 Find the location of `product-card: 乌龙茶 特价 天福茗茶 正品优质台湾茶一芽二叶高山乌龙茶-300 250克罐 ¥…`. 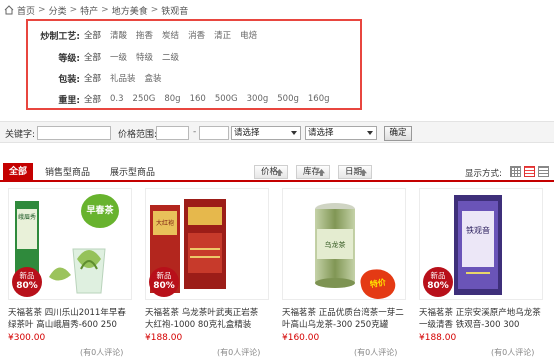

product-card: 乌龙茶 特价 天福茗茶 正品优质台湾茶一芽二叶高山乌龙茶-300 250克罐 ¥… is located at coordinates (344, 273).